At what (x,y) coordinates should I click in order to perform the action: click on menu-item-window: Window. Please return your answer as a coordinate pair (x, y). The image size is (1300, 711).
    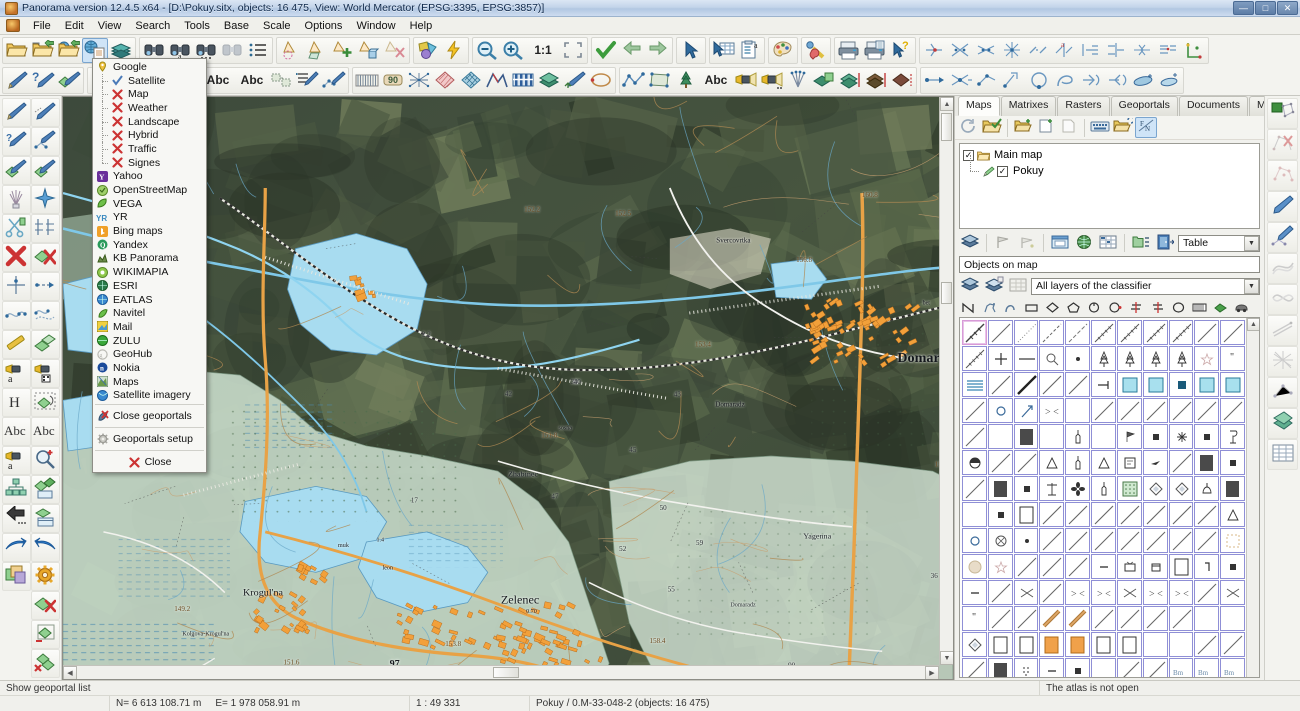
    Looking at the image, I should click on (375, 26).